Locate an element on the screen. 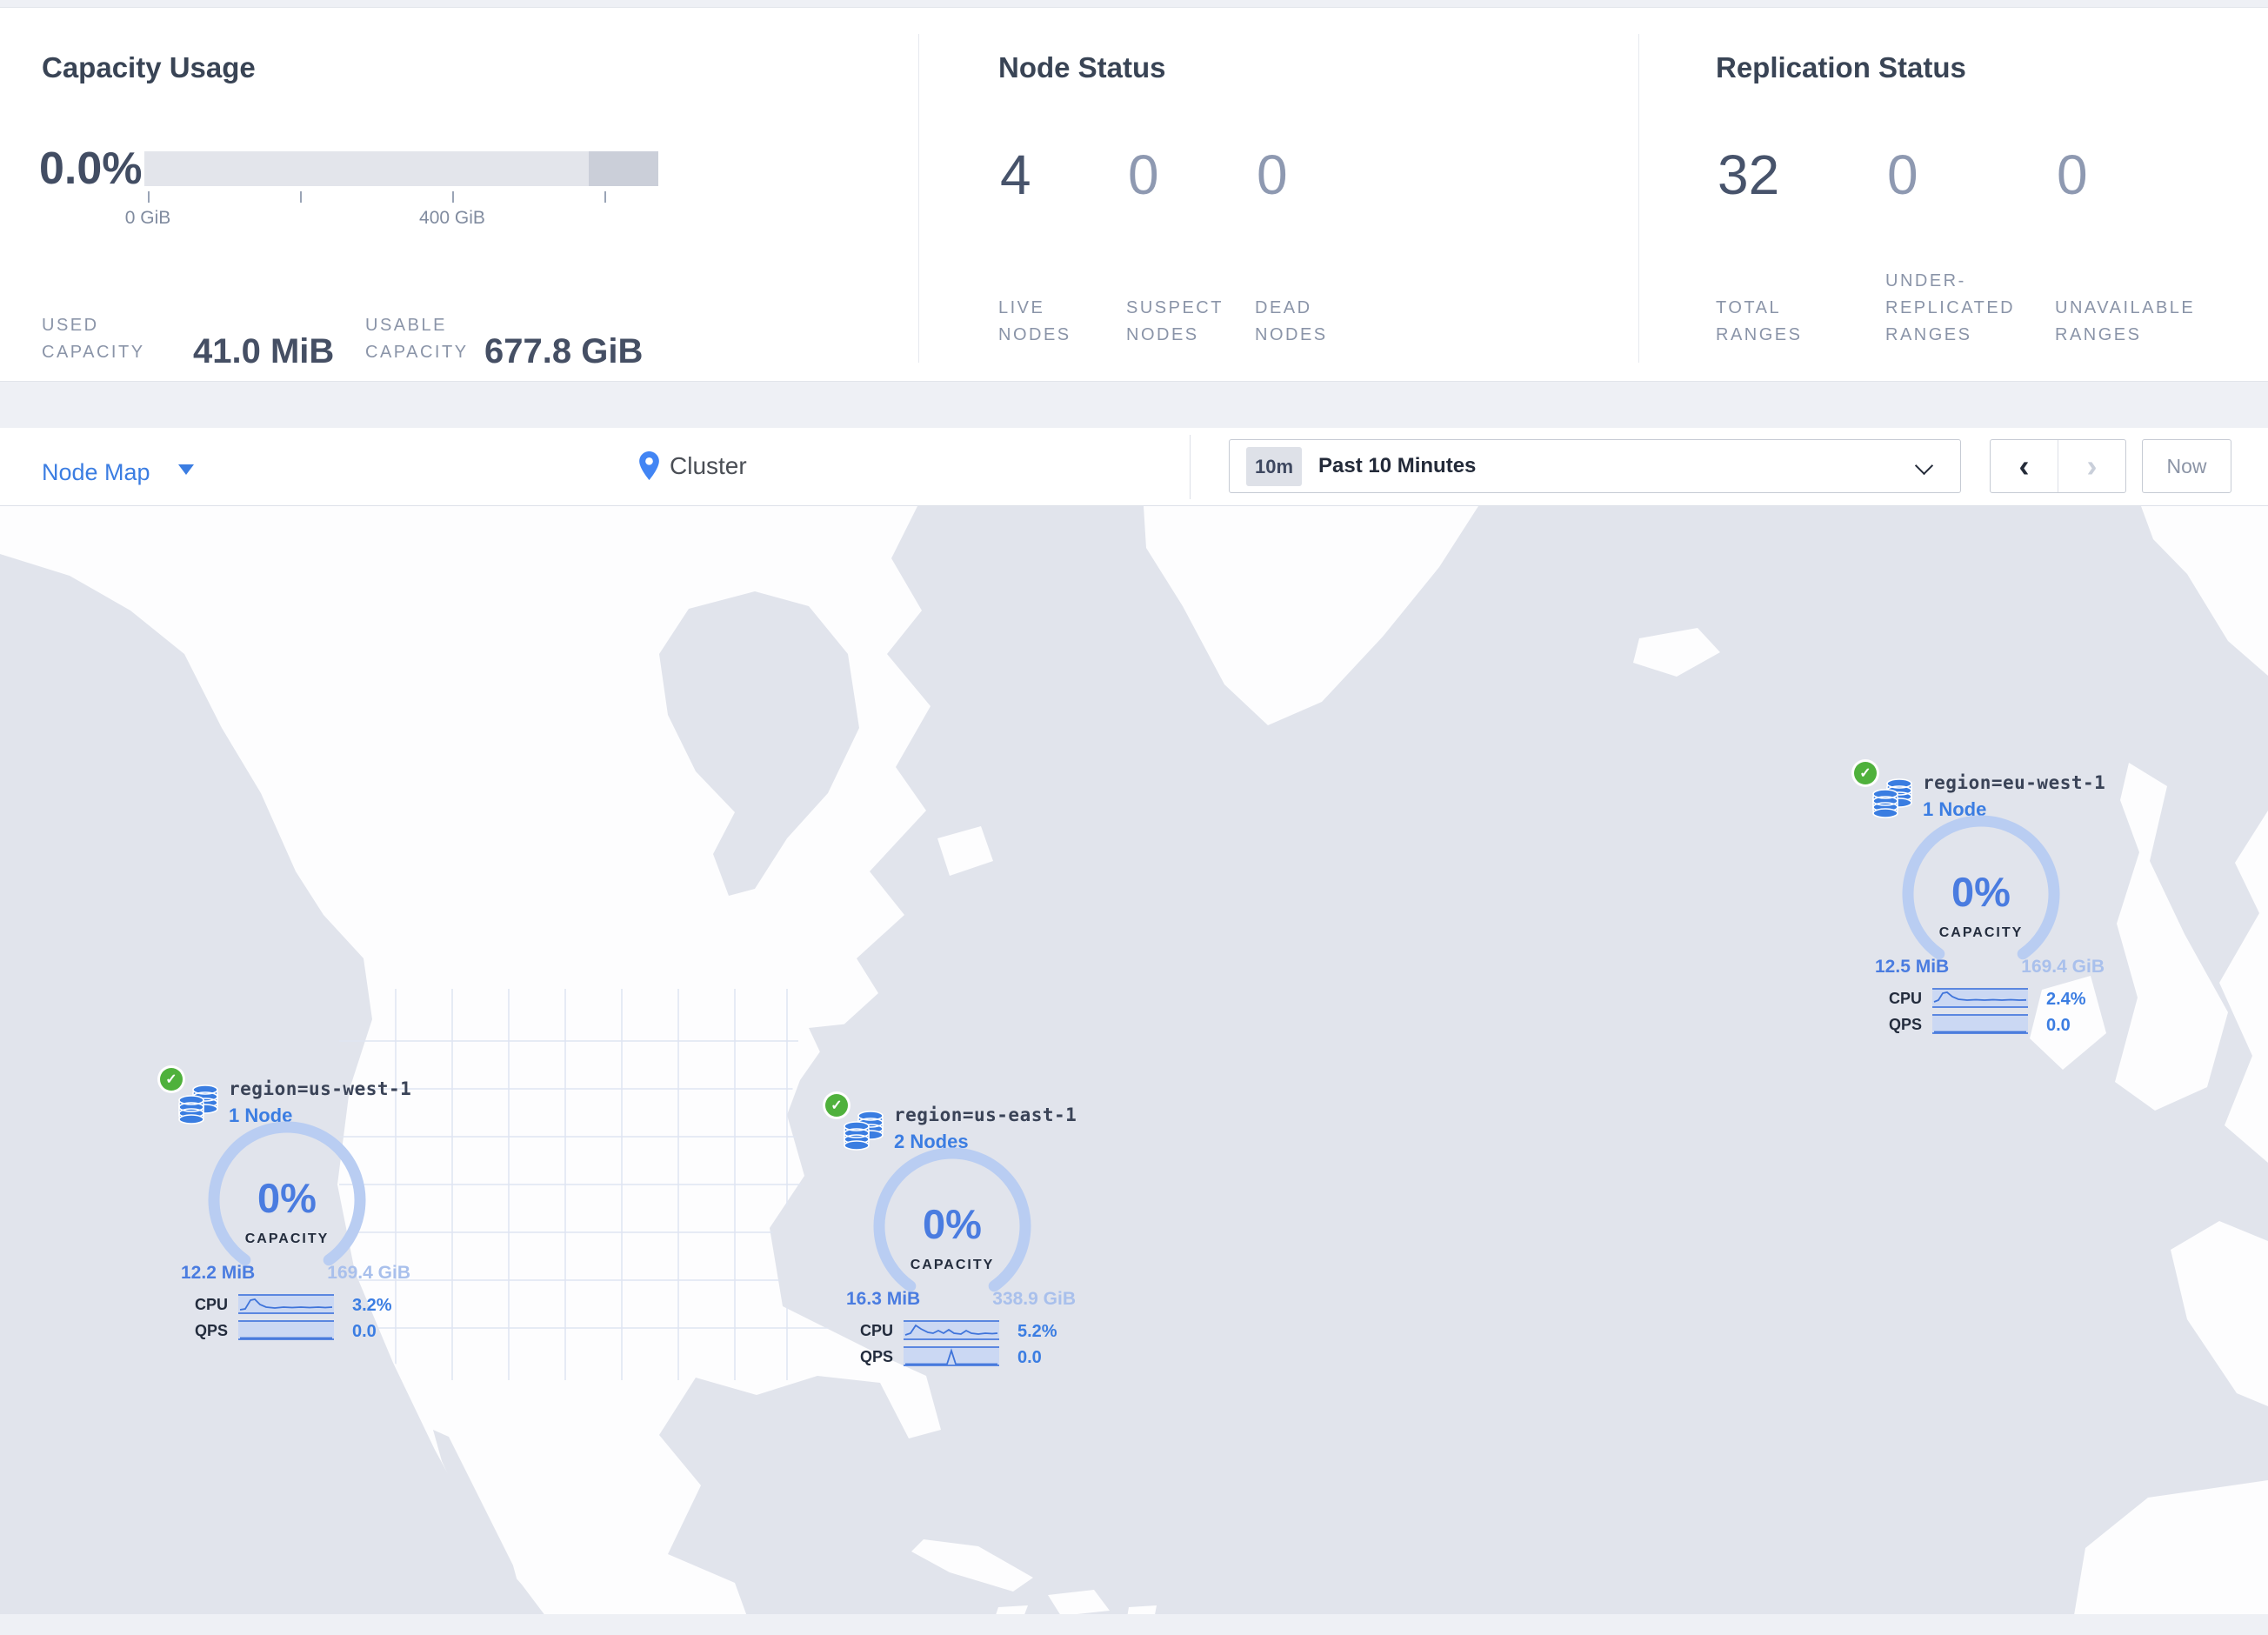  time-window-badge: 10m is located at coordinates (1274, 466).